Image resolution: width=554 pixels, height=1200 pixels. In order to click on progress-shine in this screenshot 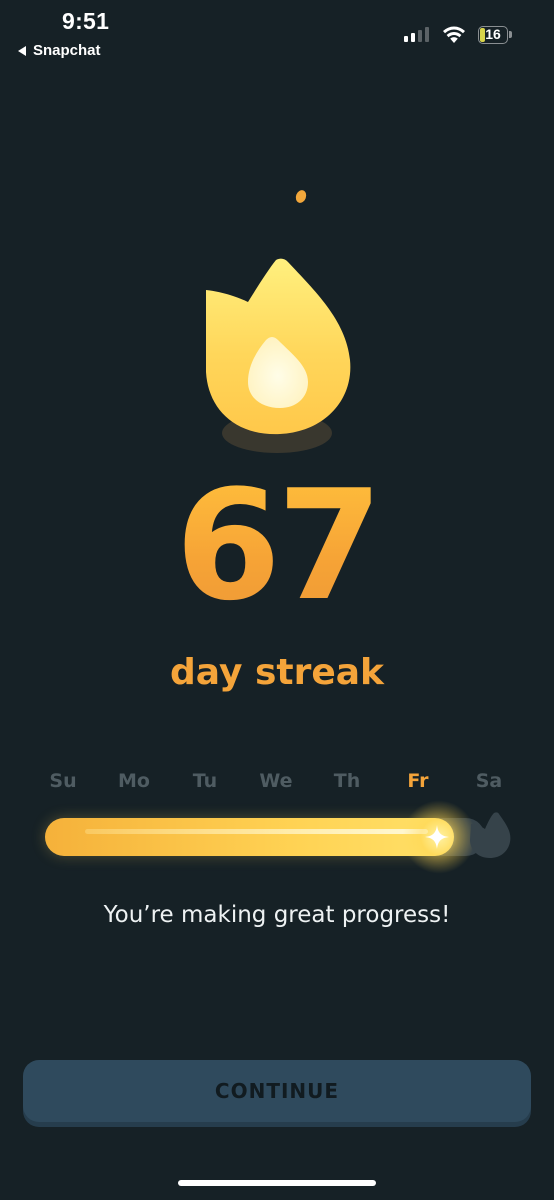, I will do `click(257, 831)`.